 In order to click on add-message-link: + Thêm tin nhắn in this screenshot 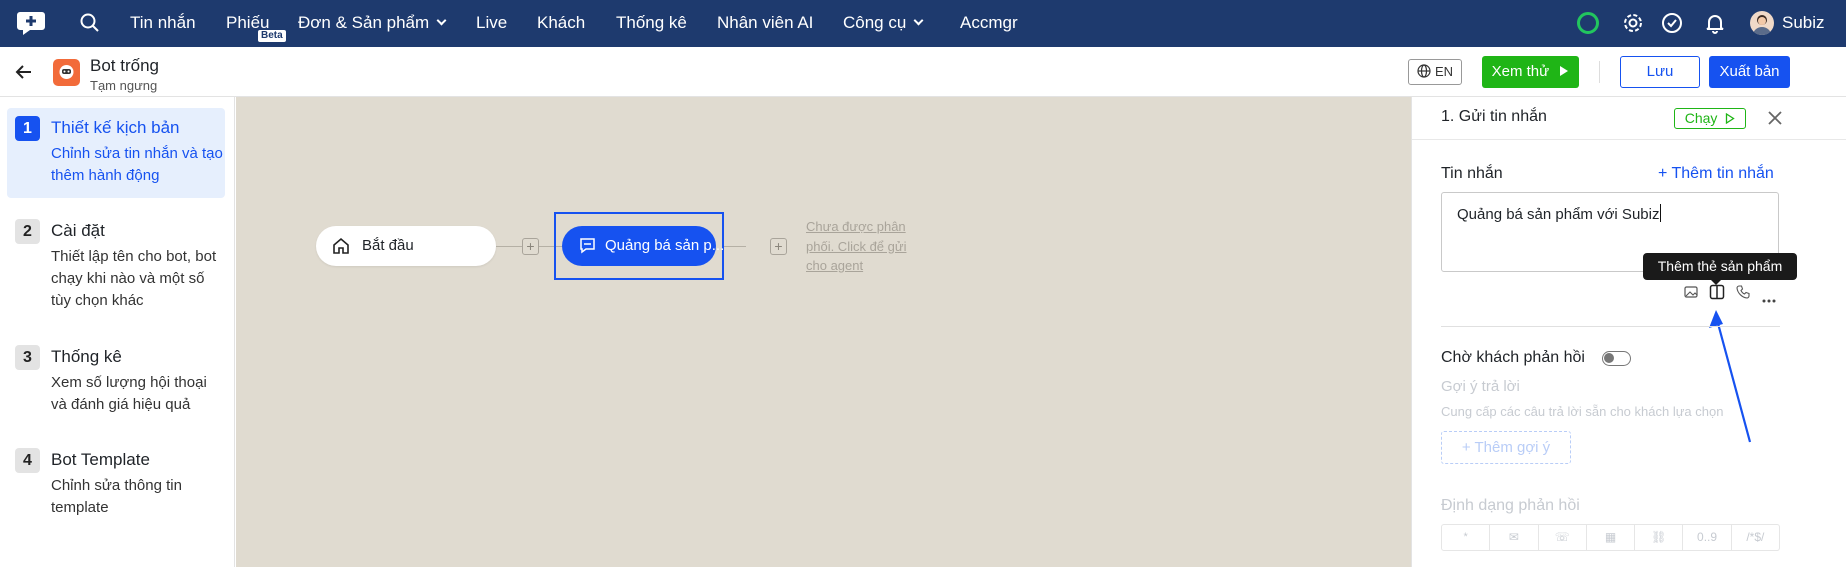, I will do `click(1716, 174)`.